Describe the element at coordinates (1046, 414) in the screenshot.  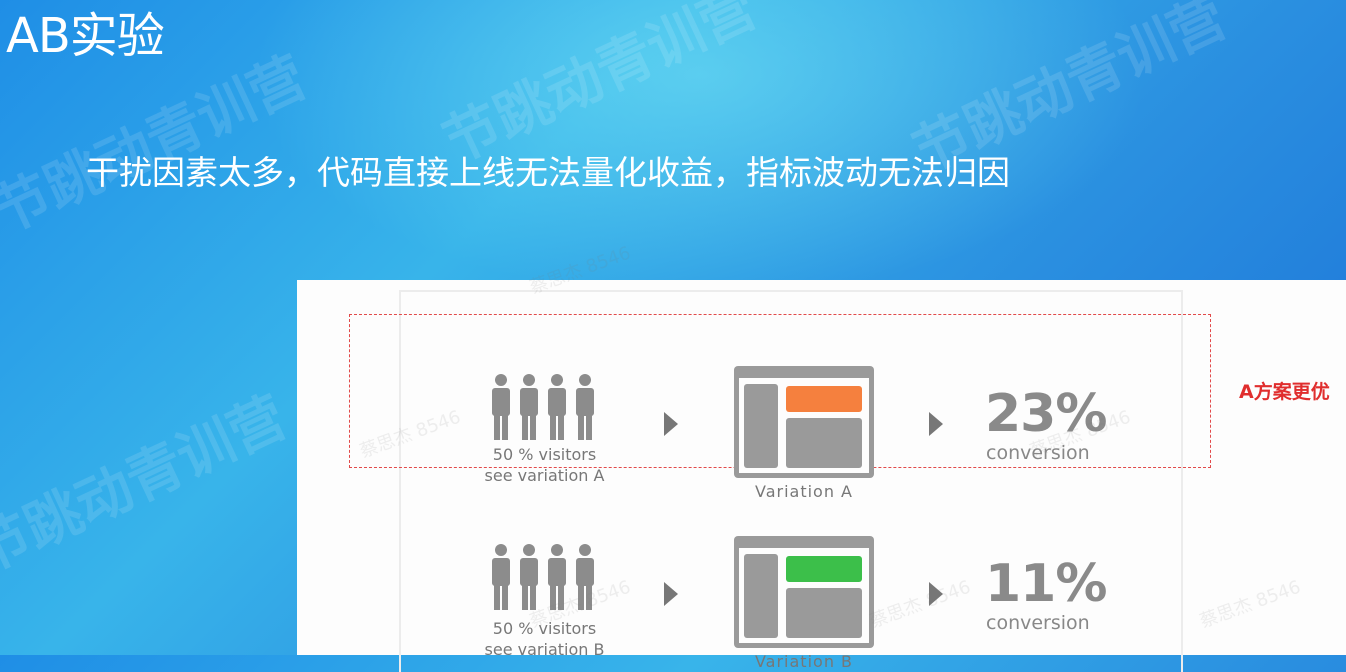
I see `conversion-percent: 23%` at that location.